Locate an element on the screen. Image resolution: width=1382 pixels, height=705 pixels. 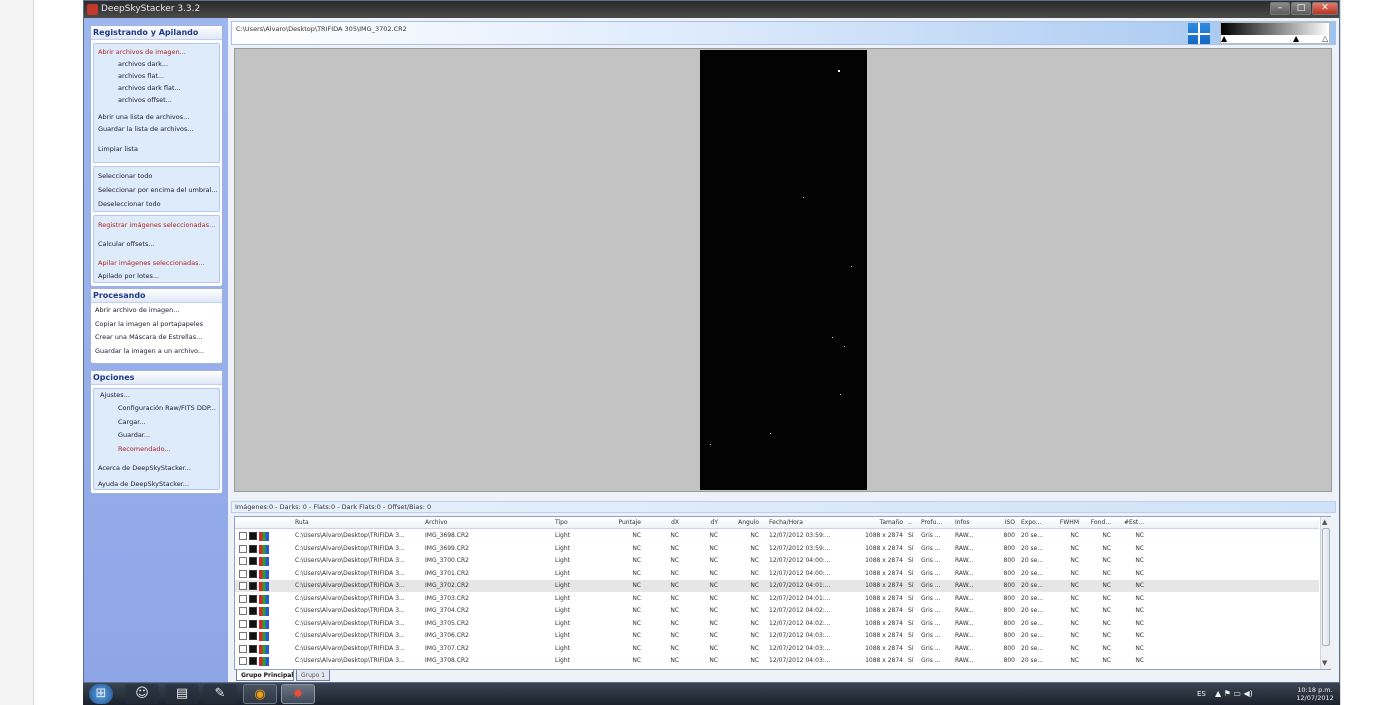
select-all-link: Seleccionar todo is located at coordinates (125, 176).